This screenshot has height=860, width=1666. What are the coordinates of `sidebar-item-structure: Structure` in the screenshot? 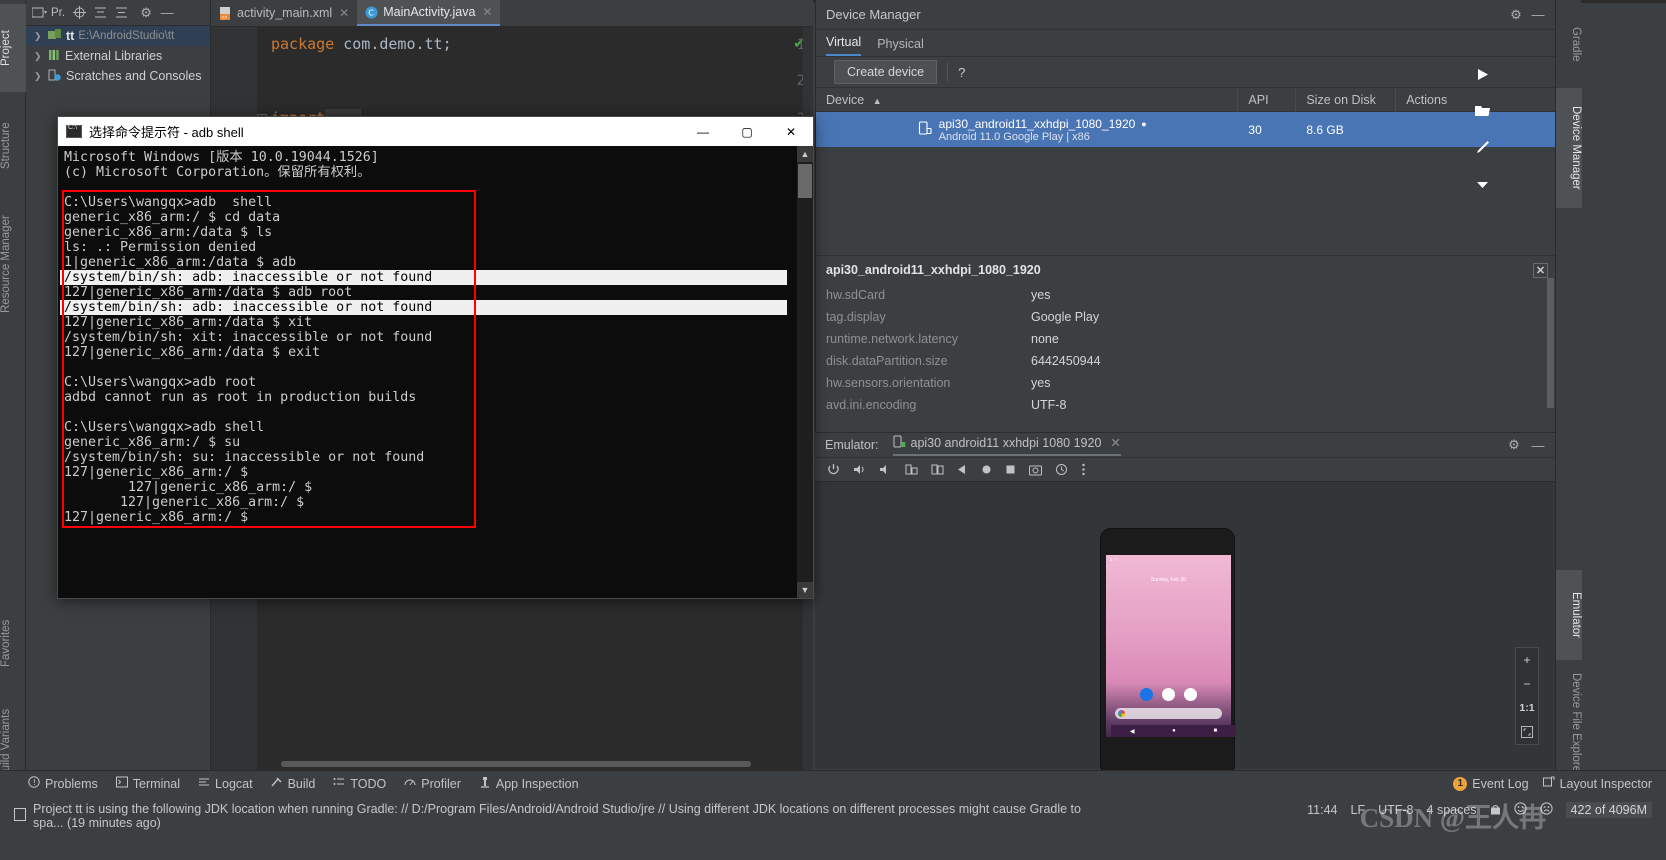 It's located at (13, 146).